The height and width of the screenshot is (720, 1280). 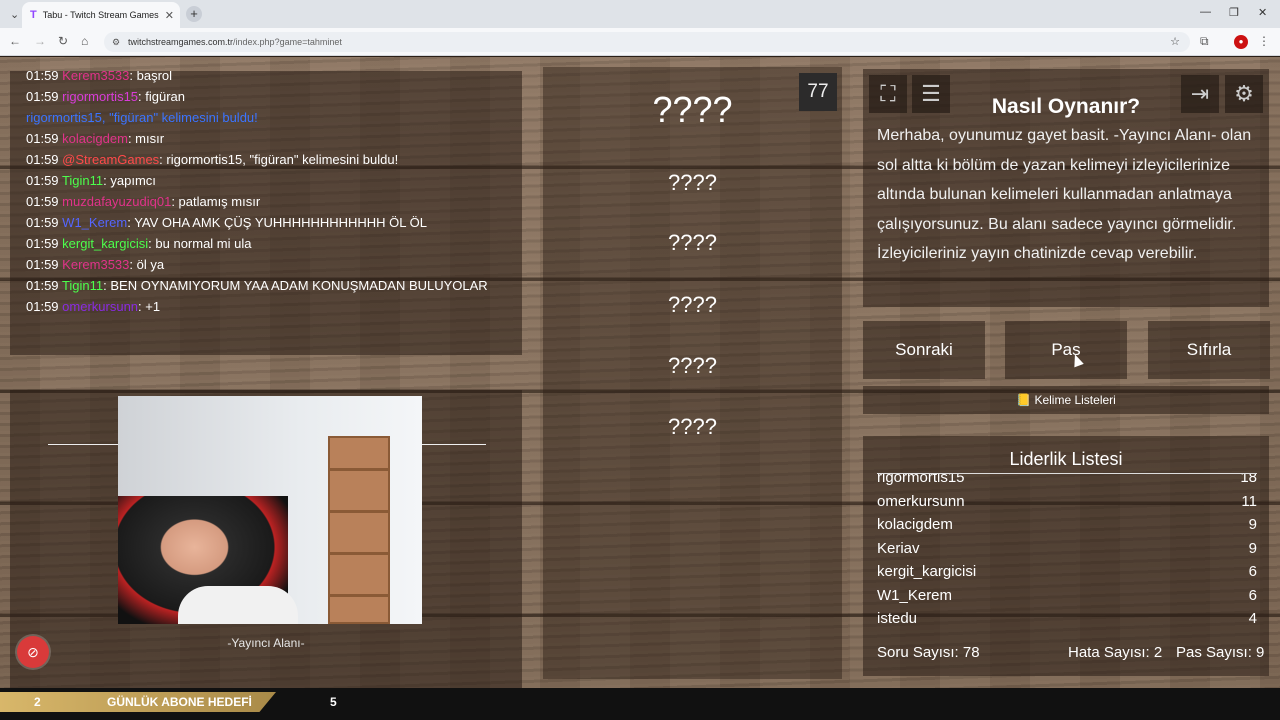 I want to click on pass-button: Pas, so click(x=1066, y=350).